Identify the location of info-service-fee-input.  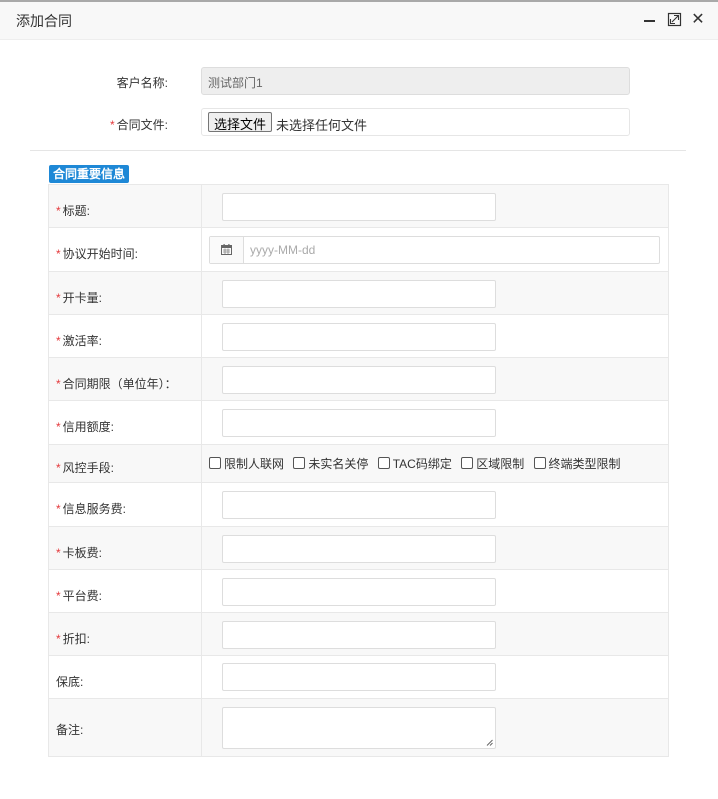
(359, 505).